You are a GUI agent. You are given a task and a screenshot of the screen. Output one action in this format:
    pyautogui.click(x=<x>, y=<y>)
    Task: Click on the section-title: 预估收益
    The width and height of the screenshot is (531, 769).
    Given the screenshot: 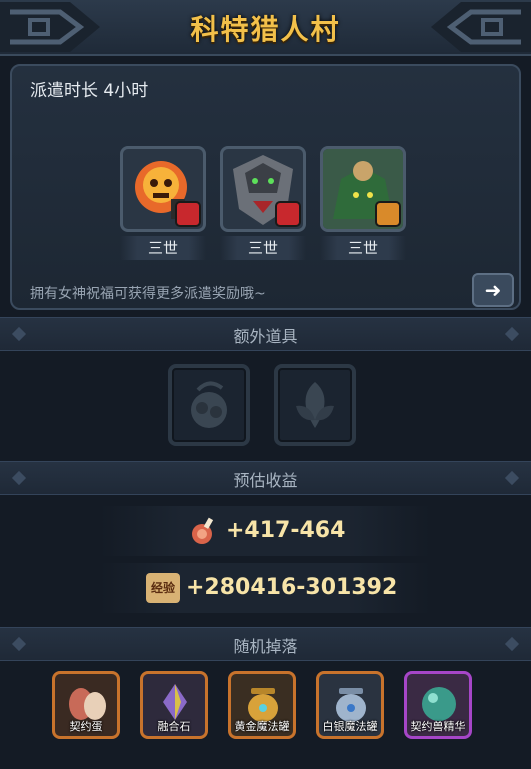 What is the action you would take?
    pyautogui.click(x=265, y=480)
    